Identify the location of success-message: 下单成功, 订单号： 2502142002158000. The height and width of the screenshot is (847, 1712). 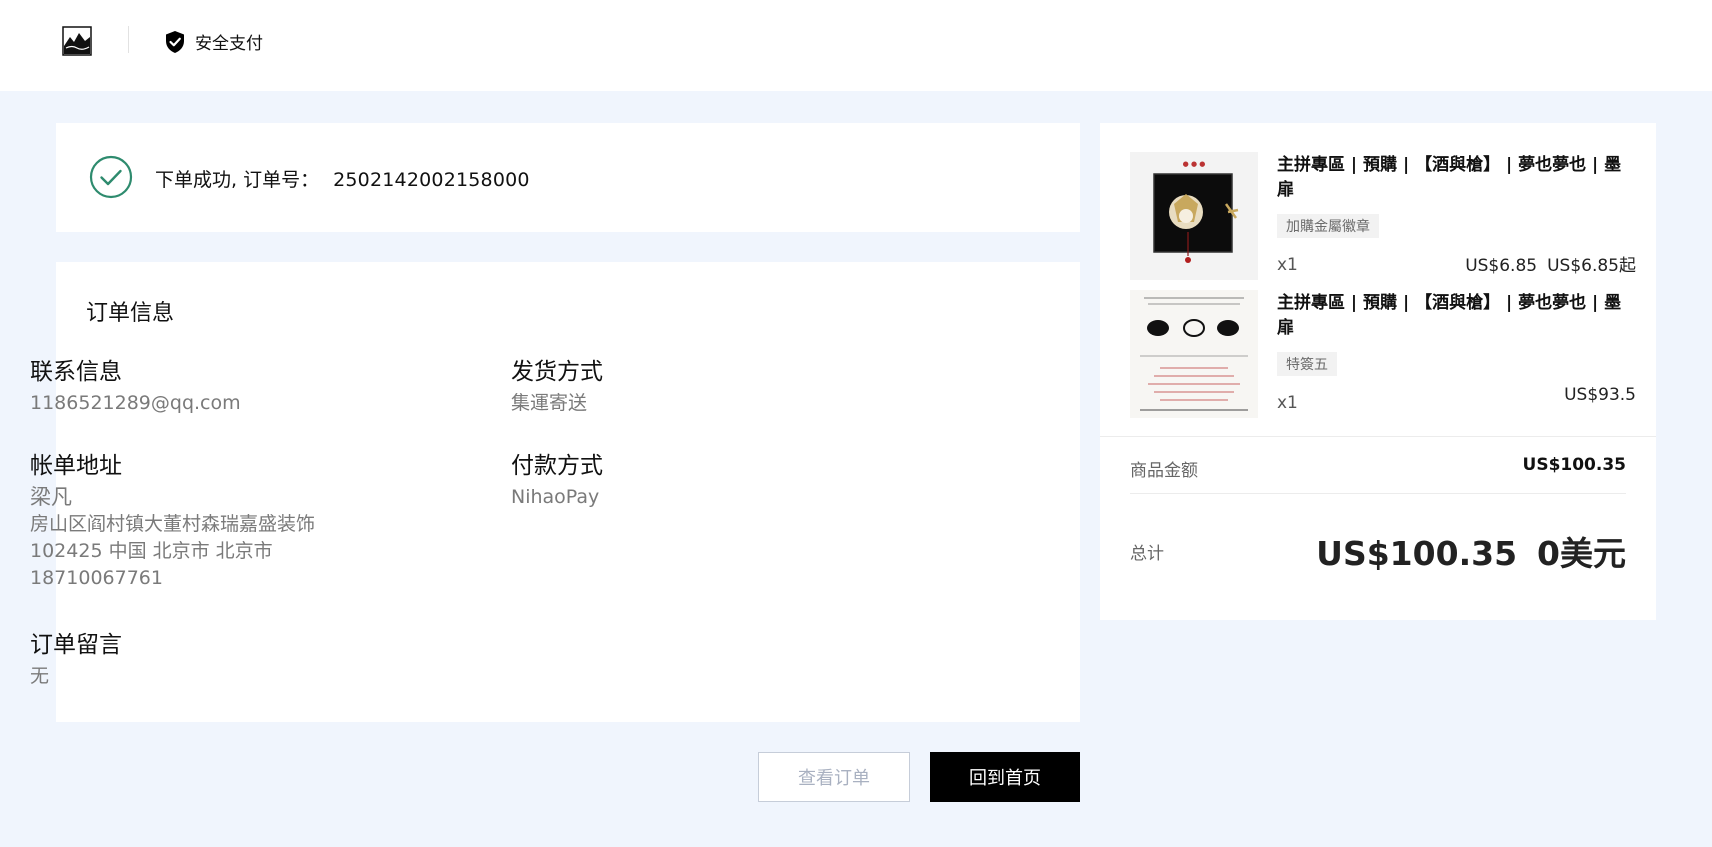
(342, 178).